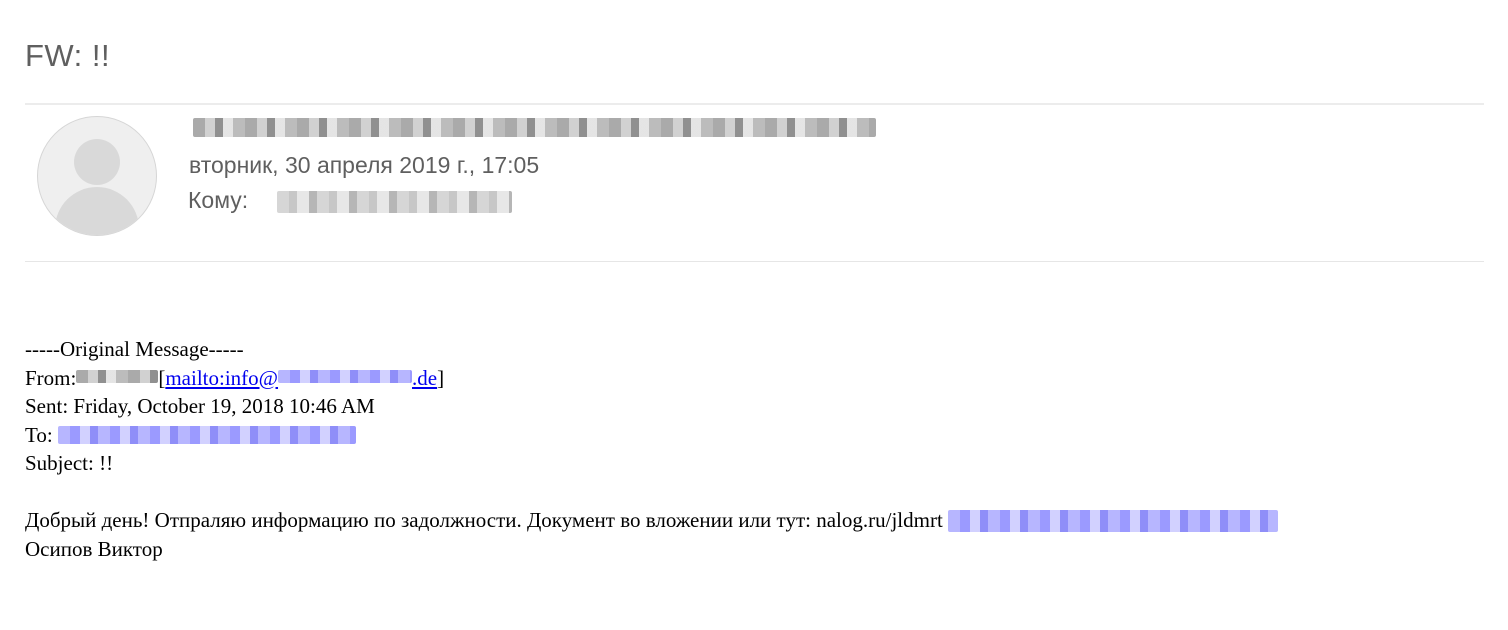 This screenshot has width=1508, height=630. What do you see at coordinates (117, 377) in the screenshot?
I see `forwarded-from-name-redacted` at bounding box center [117, 377].